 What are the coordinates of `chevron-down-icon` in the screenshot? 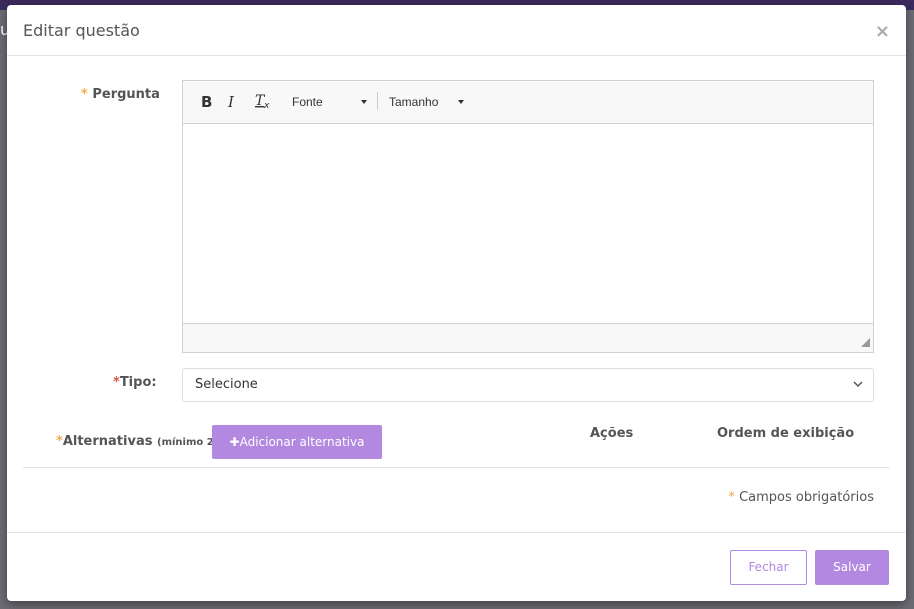 It's located at (858, 384).